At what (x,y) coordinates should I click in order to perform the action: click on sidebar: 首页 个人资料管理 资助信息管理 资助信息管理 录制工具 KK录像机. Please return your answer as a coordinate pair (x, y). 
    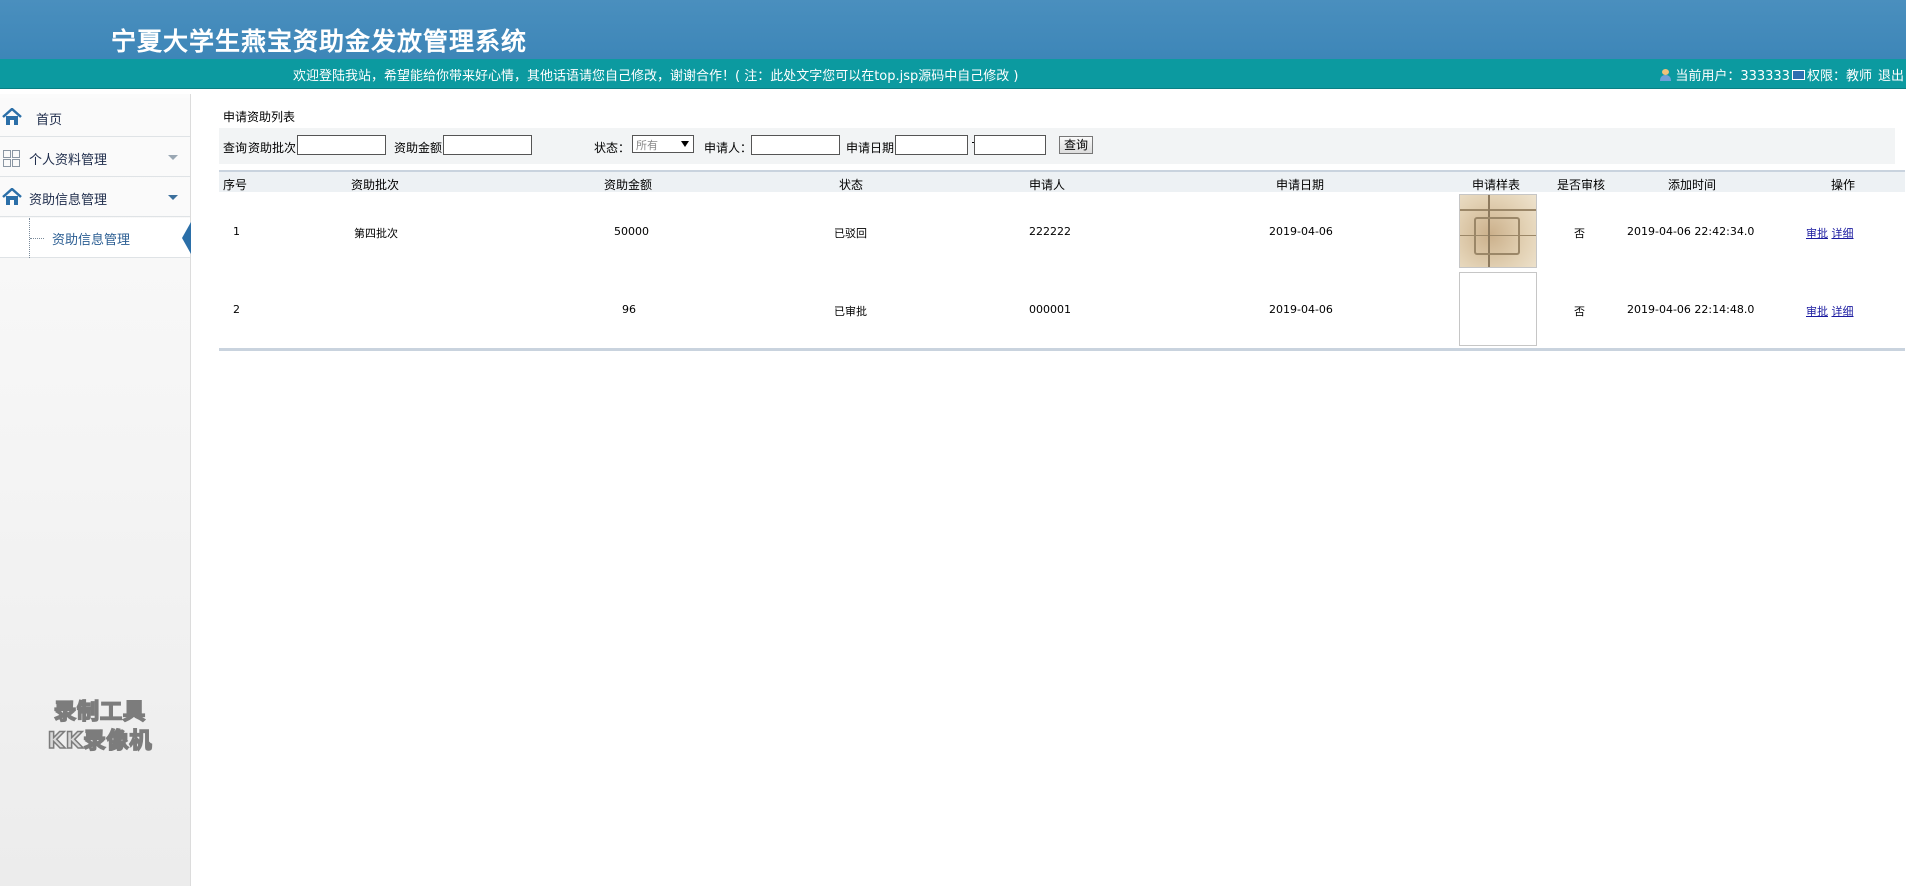
    Looking at the image, I should click on (95, 490).